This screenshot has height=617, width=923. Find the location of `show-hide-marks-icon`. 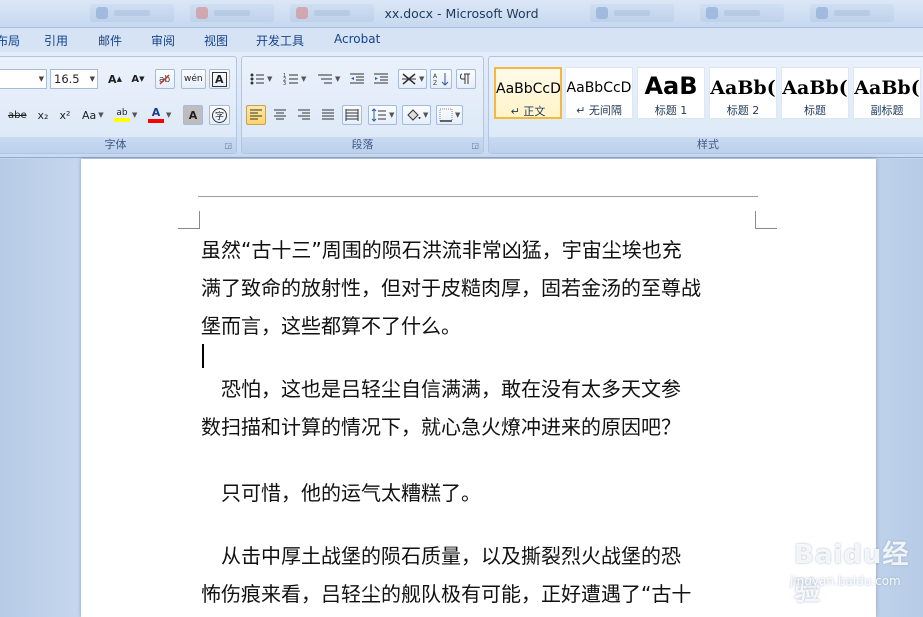

show-hide-marks-icon is located at coordinates (465, 78).